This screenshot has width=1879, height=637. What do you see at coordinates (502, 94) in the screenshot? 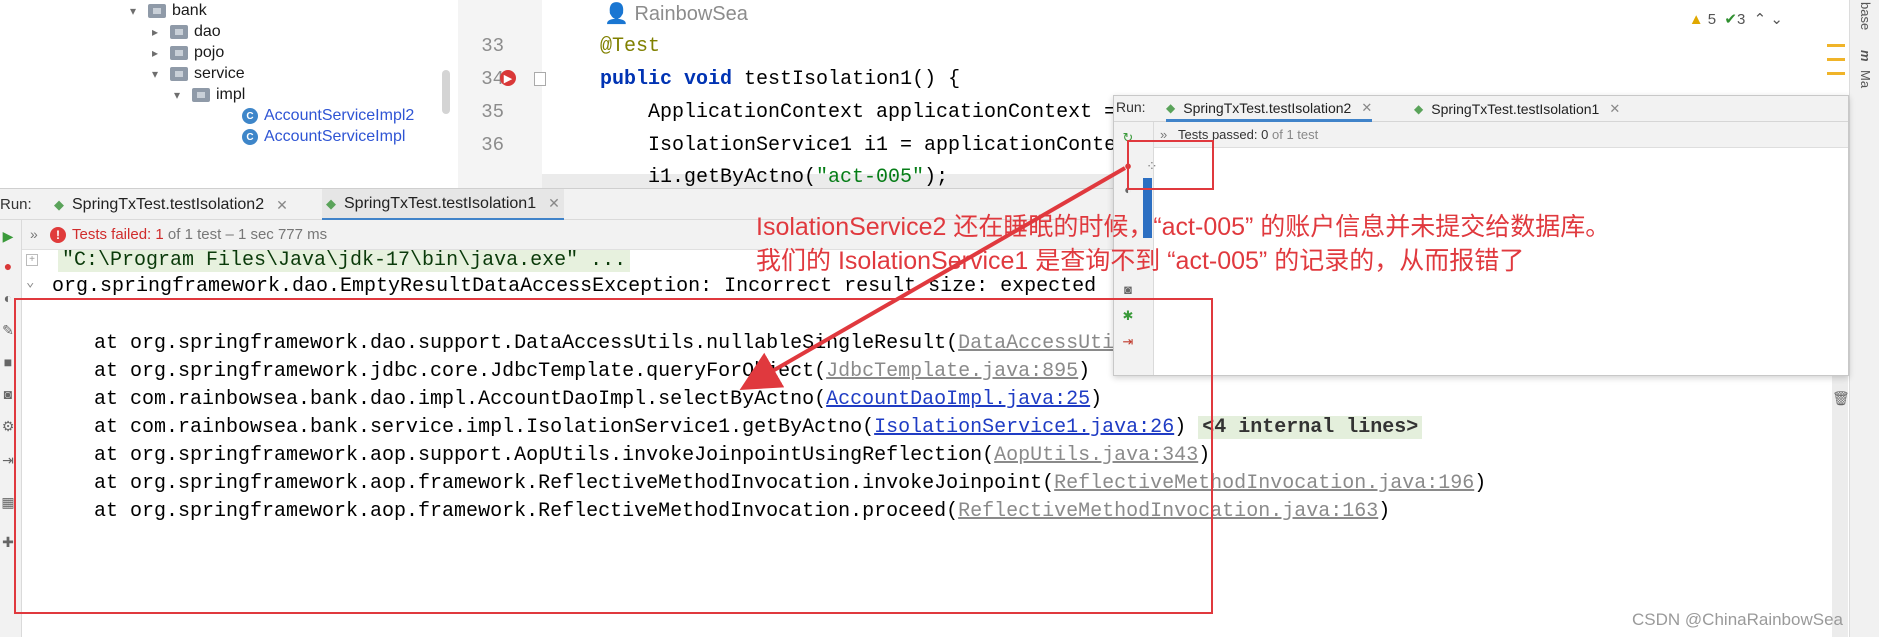
I see `line-gutter: 33 34 35 36 ▶` at bounding box center [502, 94].